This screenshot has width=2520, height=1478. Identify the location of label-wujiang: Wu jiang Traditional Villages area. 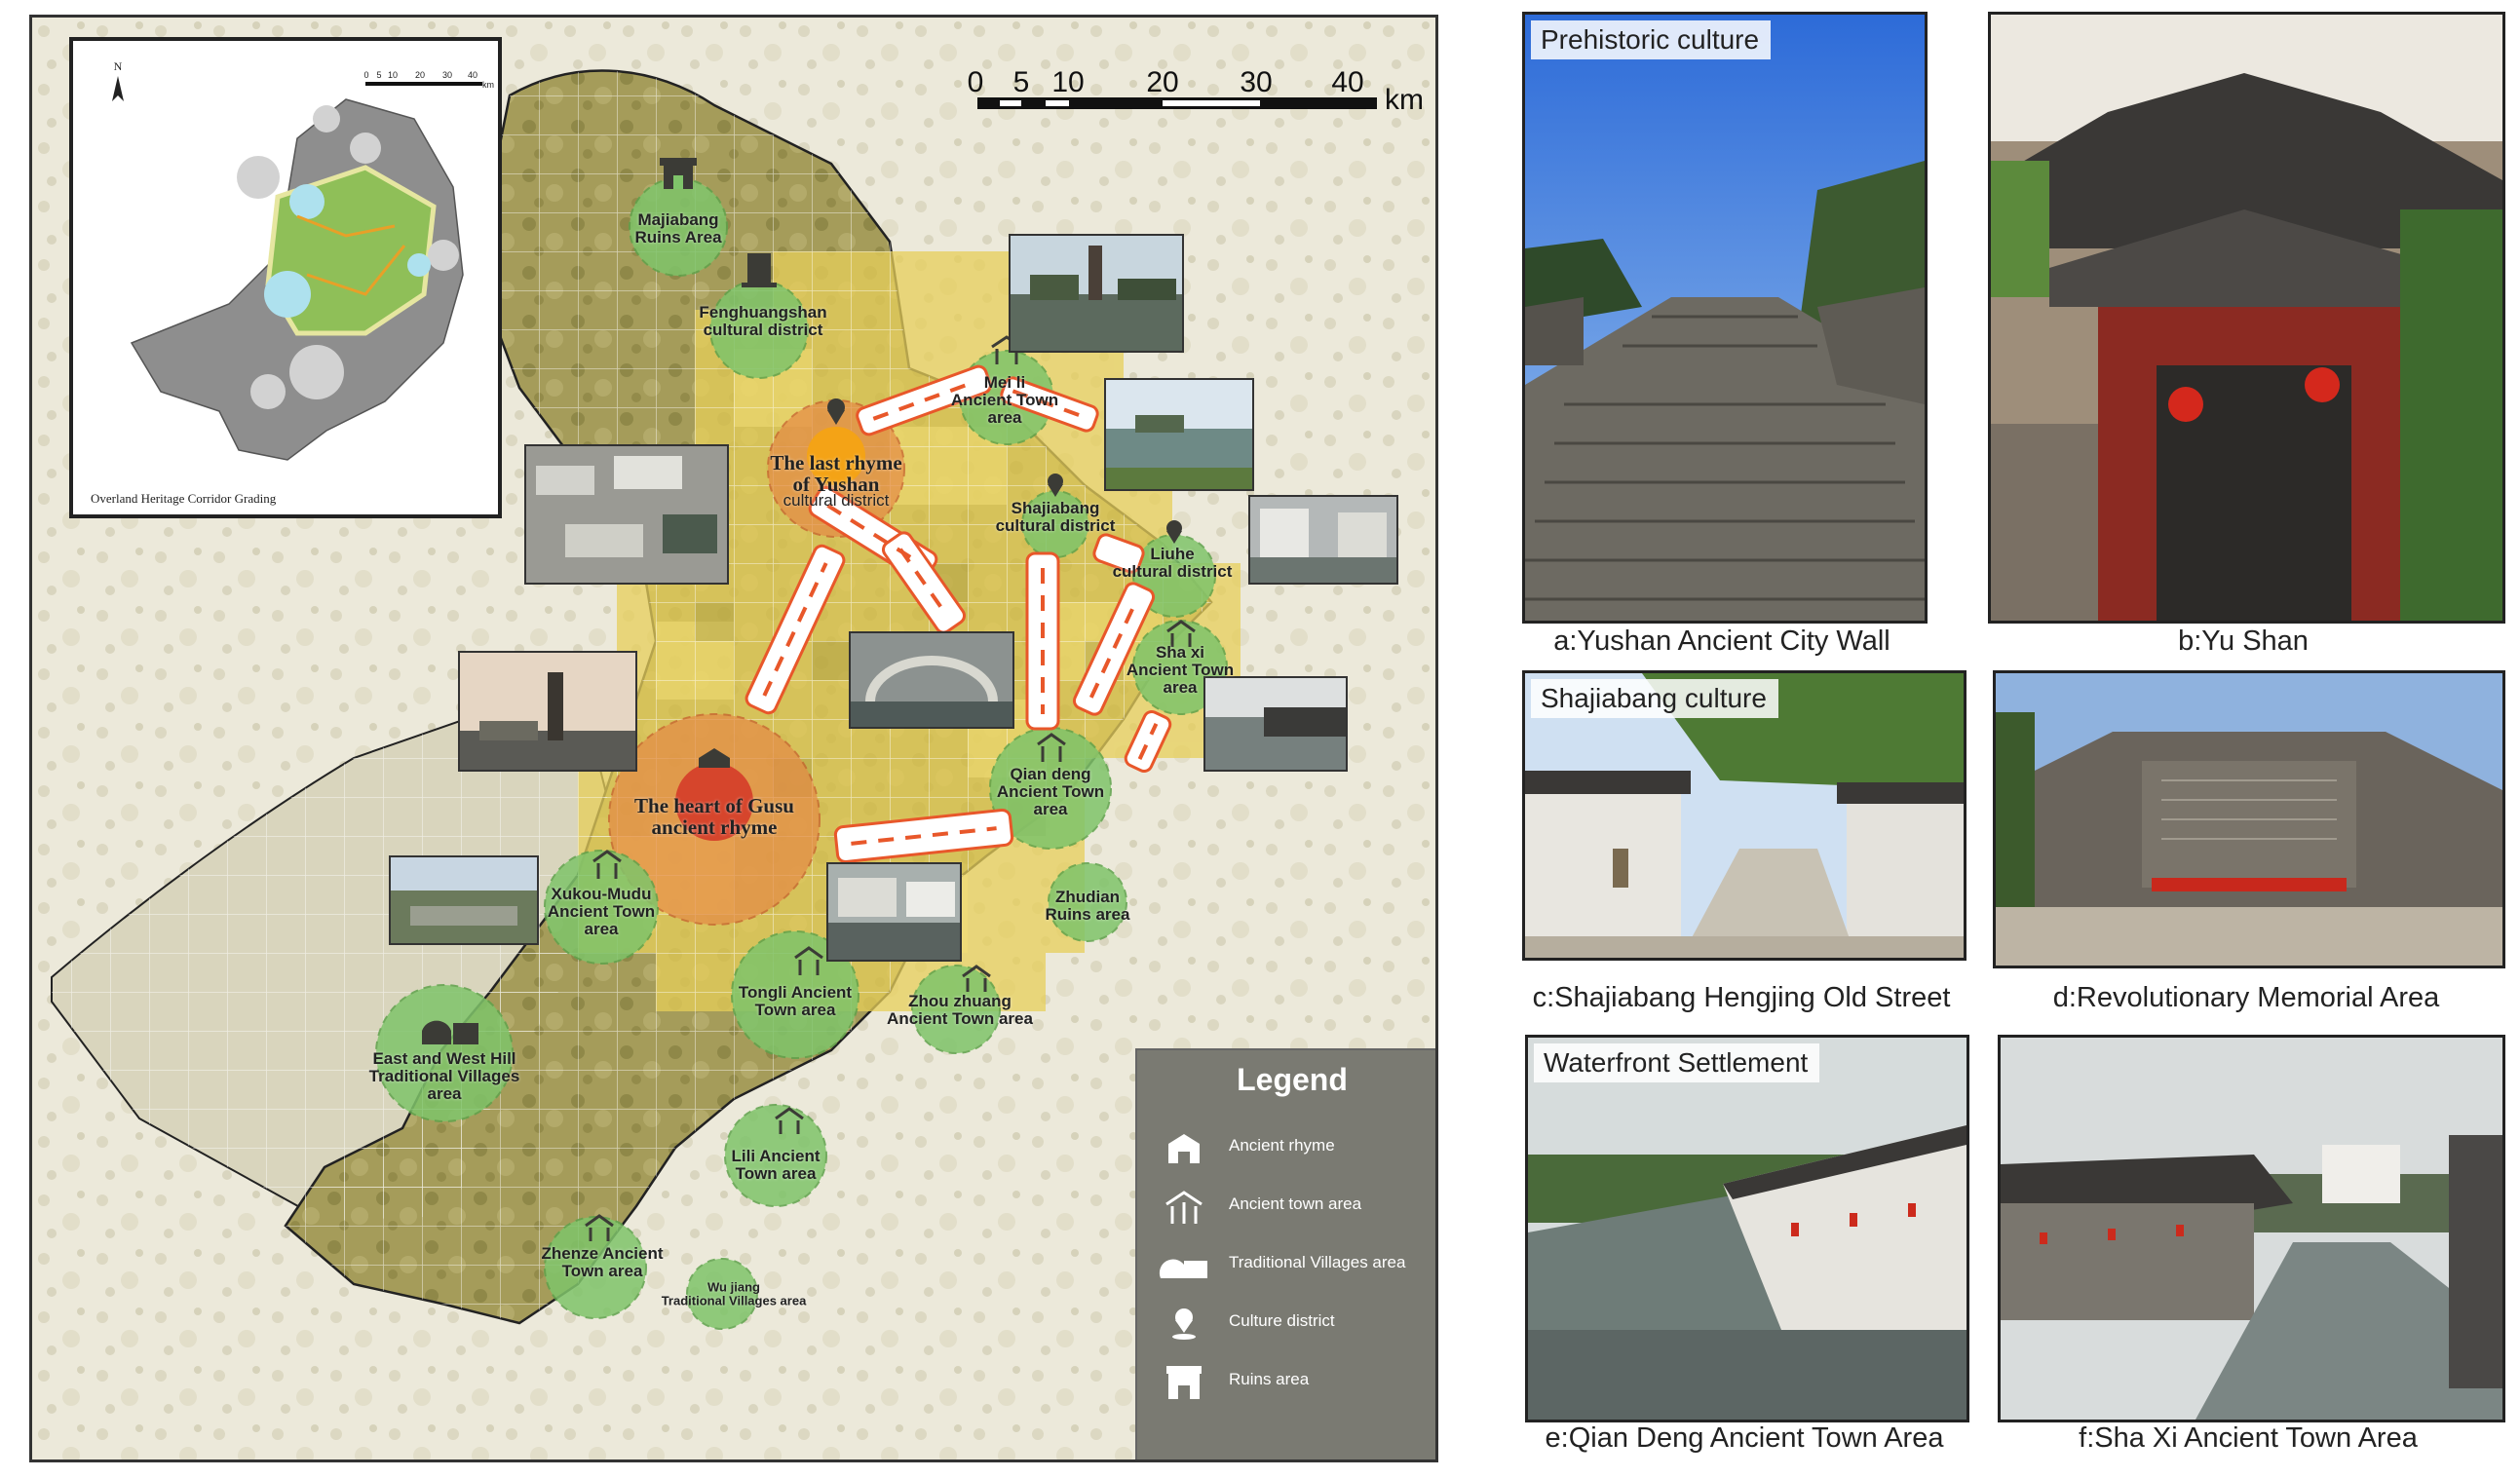
(734, 1293).